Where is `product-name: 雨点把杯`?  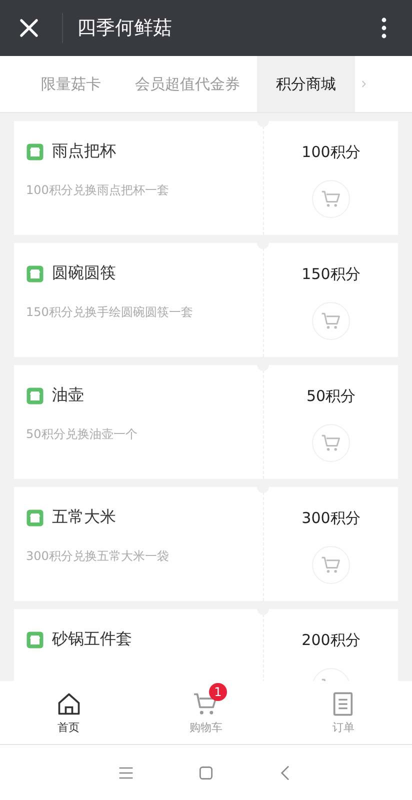 product-name: 雨点把杯 is located at coordinates (84, 151).